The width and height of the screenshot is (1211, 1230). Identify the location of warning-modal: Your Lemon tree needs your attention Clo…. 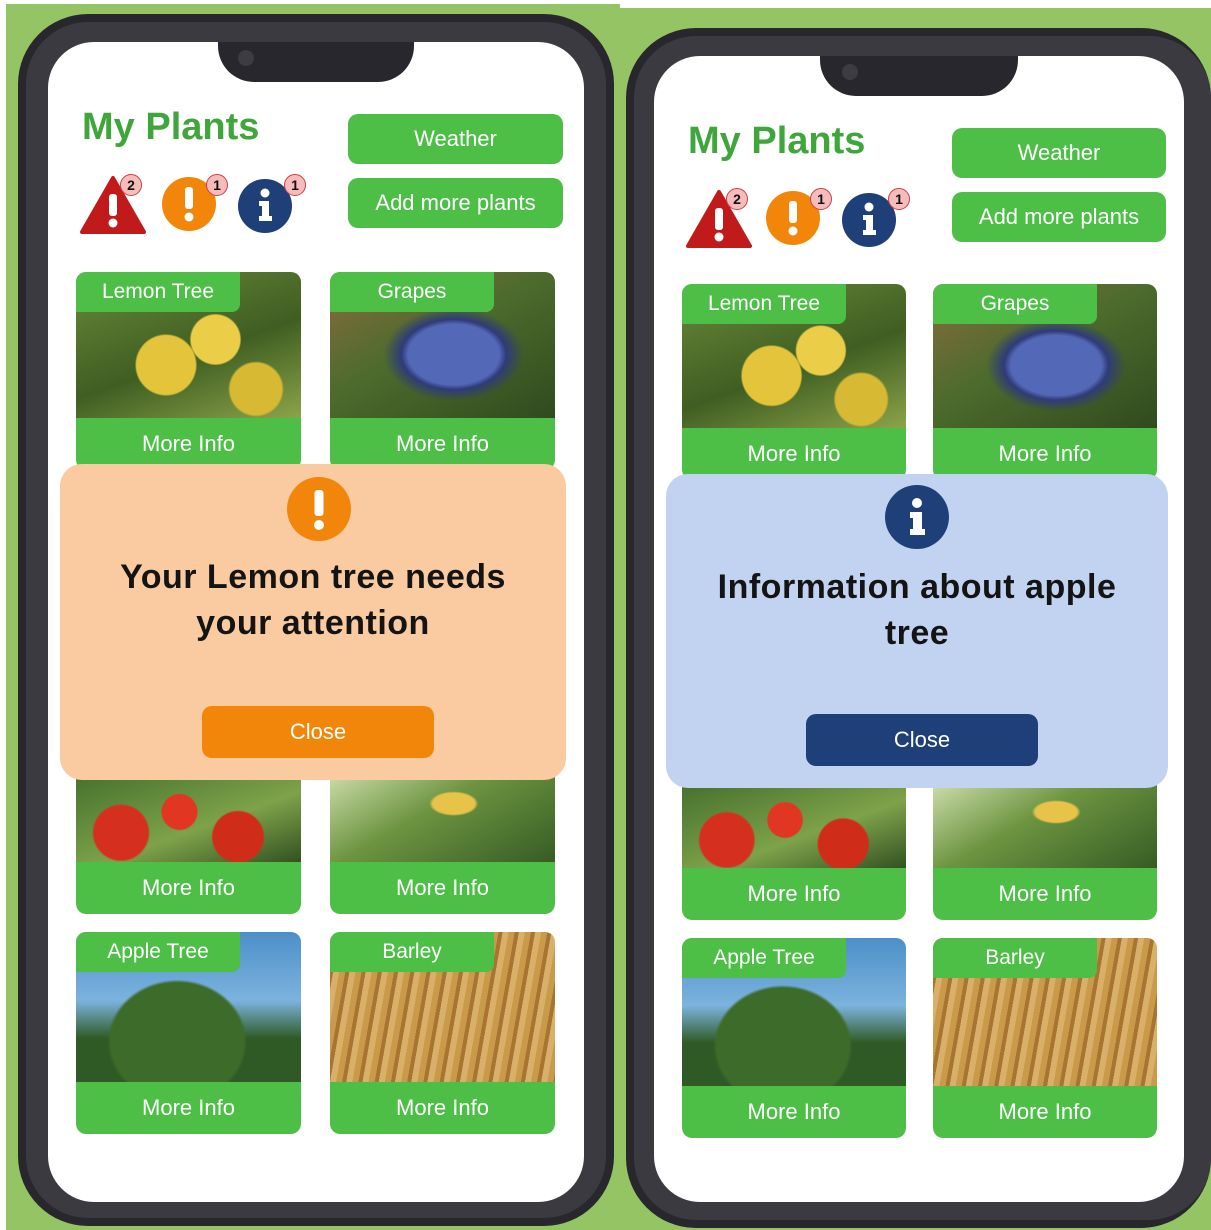
(313, 622).